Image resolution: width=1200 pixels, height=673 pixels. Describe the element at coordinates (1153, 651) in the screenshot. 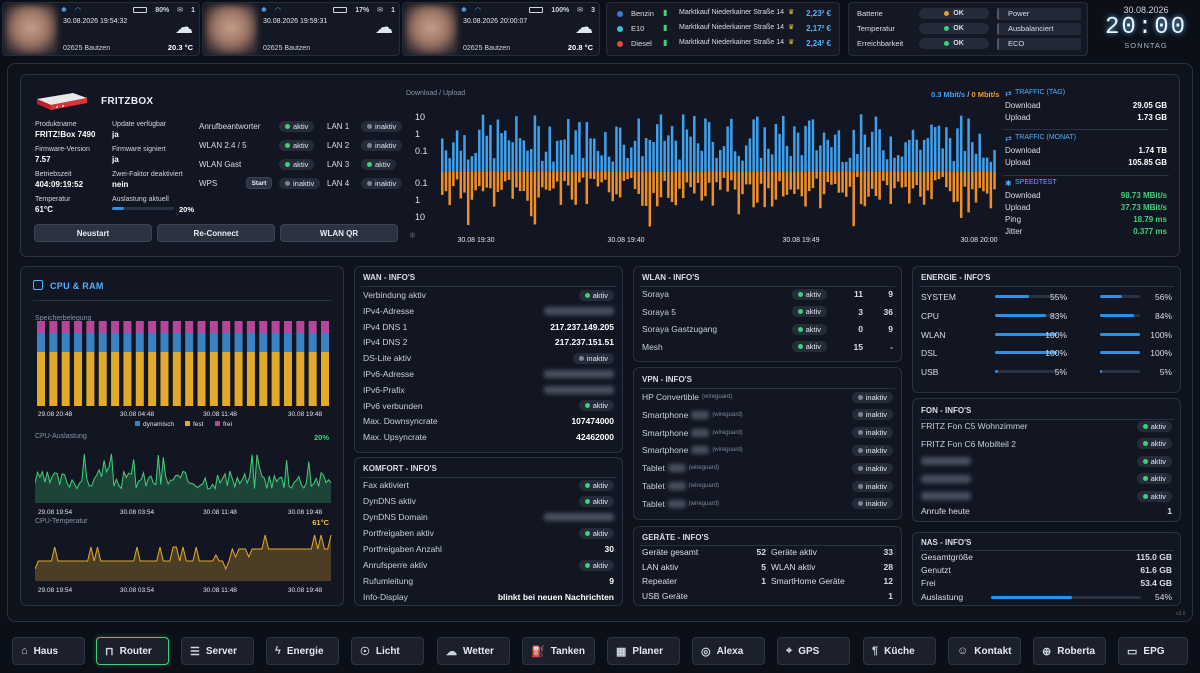

I see `nav-epg: ▭ EPG` at that location.